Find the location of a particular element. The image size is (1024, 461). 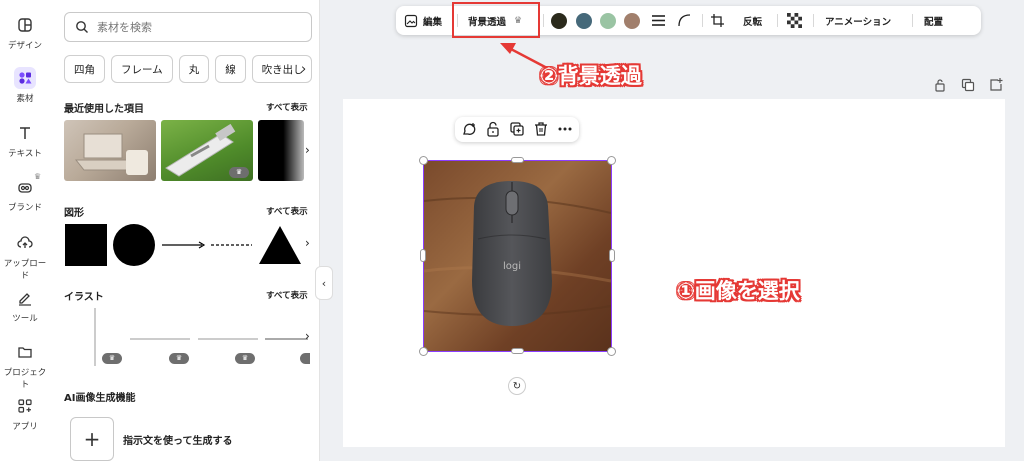

shapes-row is located at coordinates (183, 245).